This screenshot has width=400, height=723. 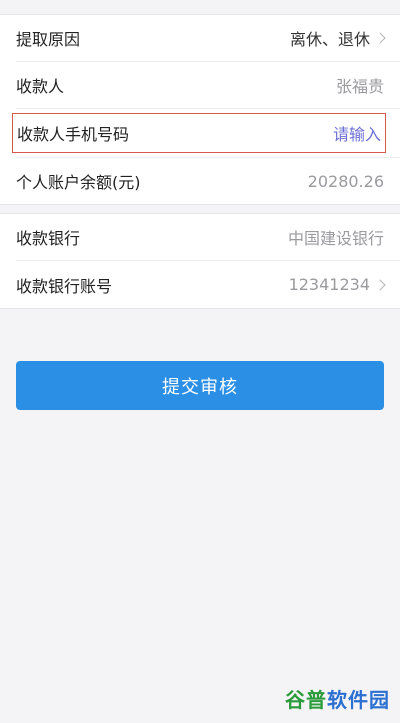 I want to click on row-payee-bank: 收款银行 中国建设银行, so click(x=208, y=237).